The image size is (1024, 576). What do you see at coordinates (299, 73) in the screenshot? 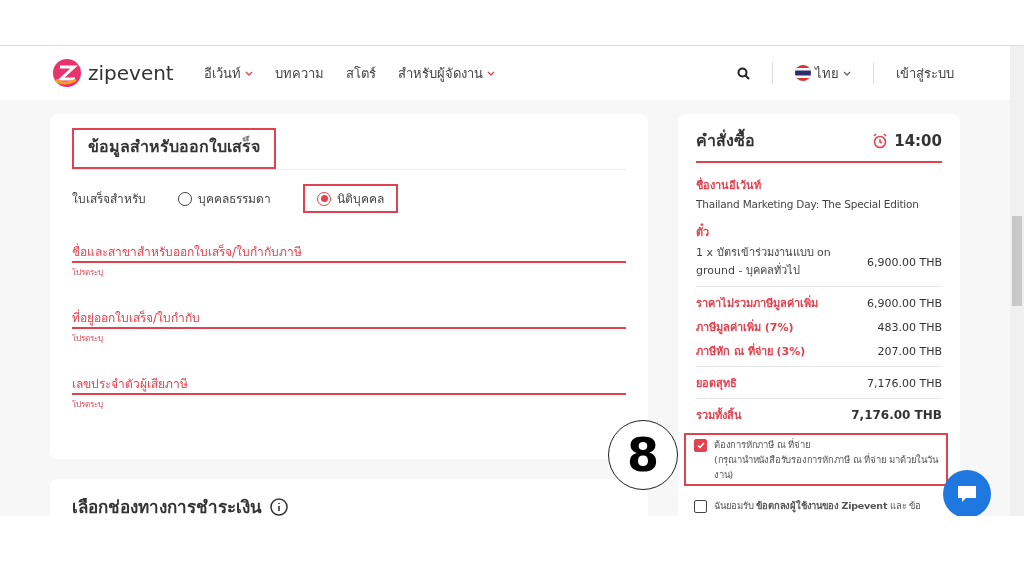
I see `nav-link: บทความ` at bounding box center [299, 73].